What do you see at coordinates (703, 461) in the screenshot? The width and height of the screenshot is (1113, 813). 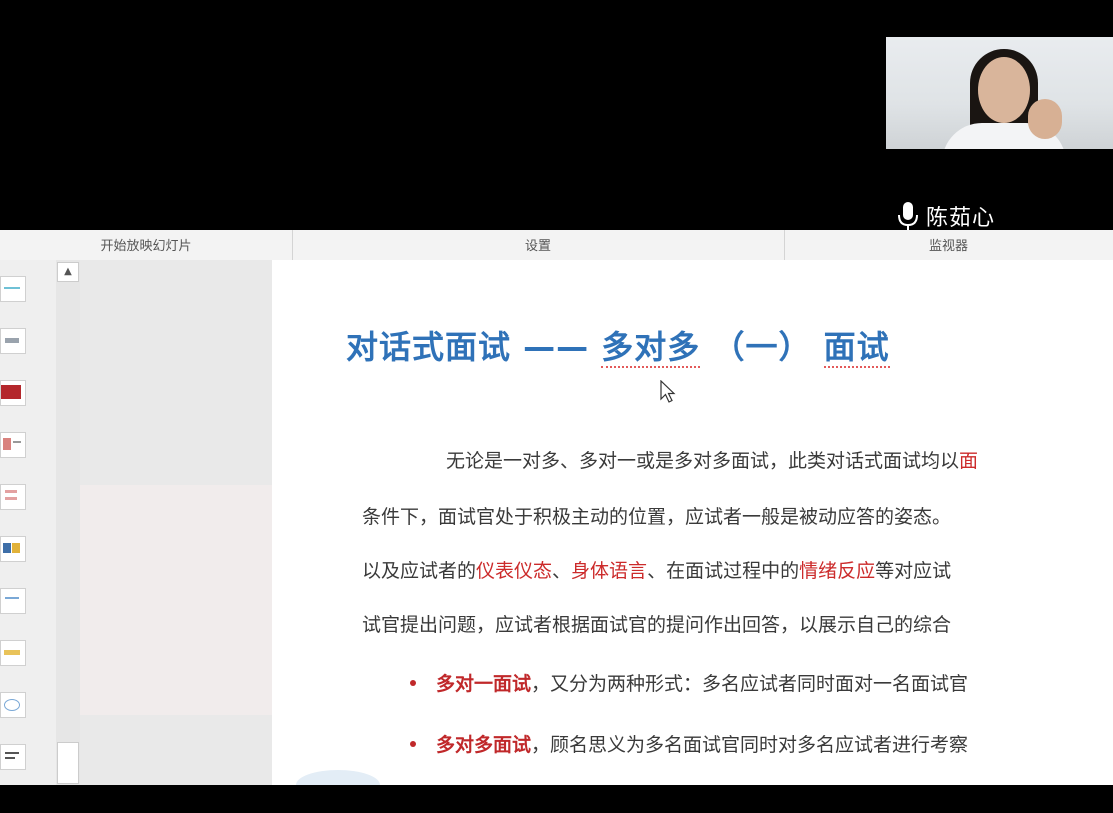 I see `line1-text: 无论是一对多、多对一或是多对多面试，此类对话式面试均以` at bounding box center [703, 461].